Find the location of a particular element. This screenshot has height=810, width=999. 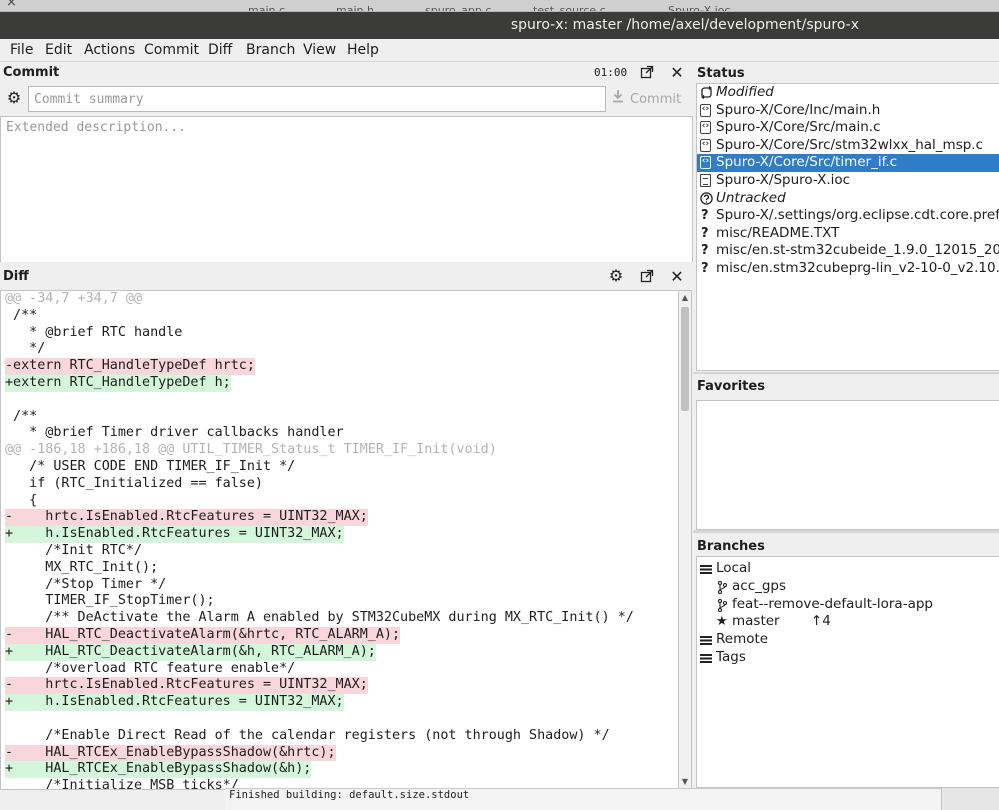

diff-line-context: */ is located at coordinates (339, 349).